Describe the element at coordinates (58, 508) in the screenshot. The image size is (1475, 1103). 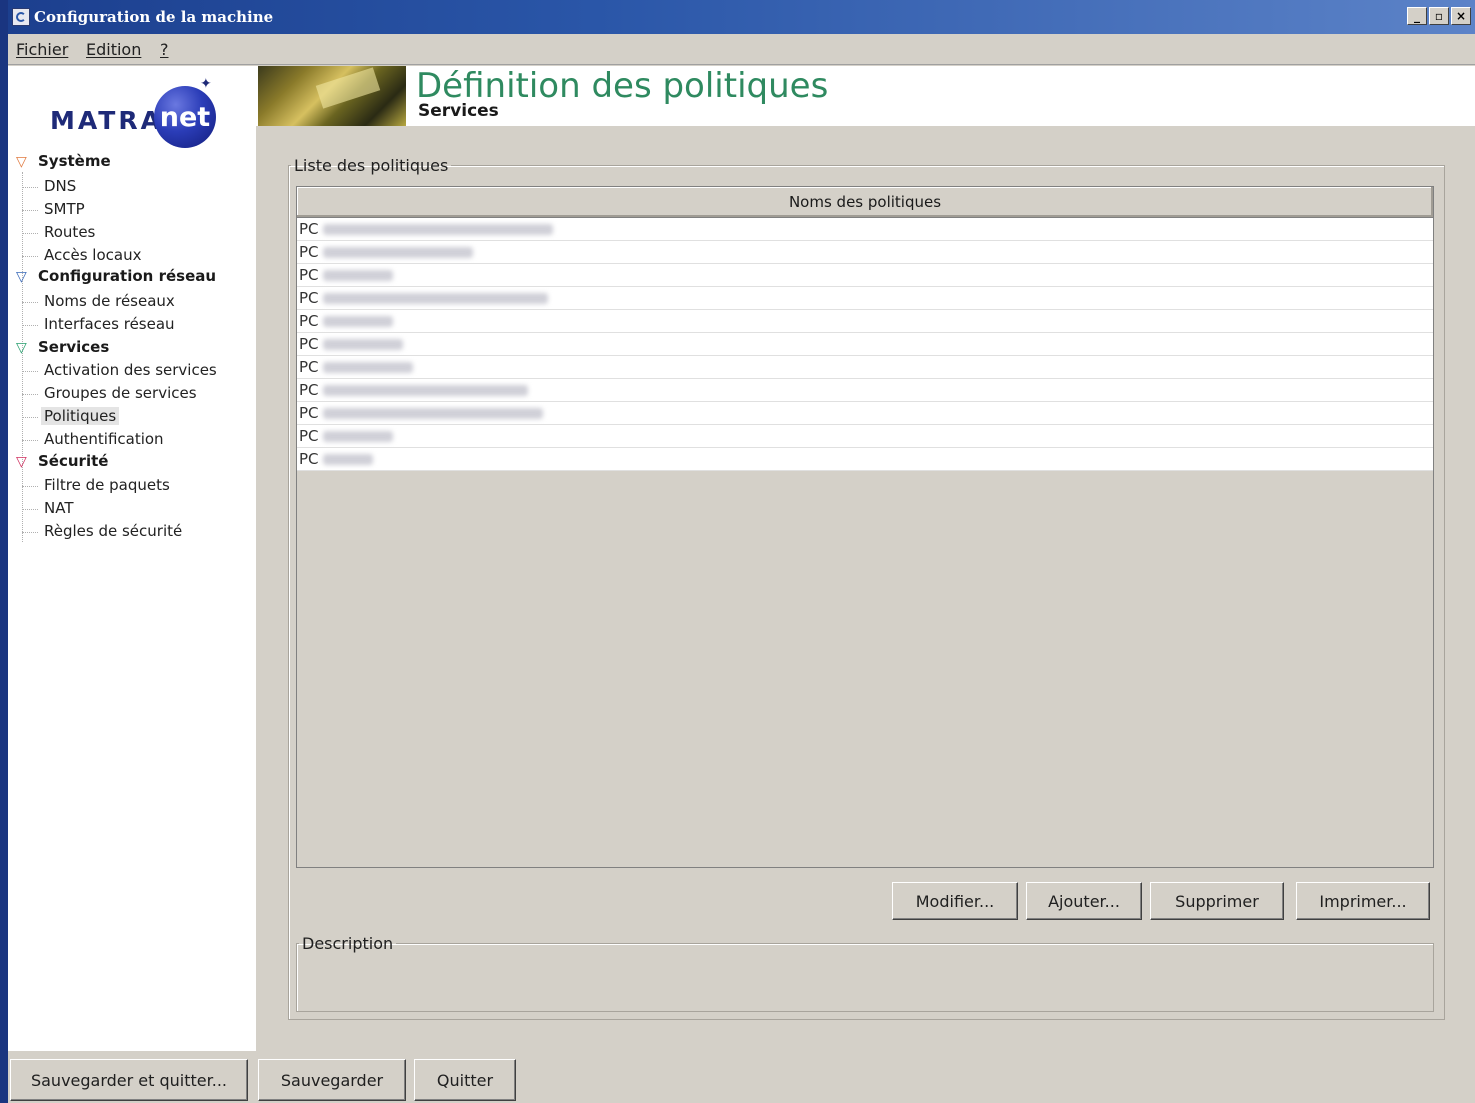
I see `tree-item-nat: NAT` at that location.